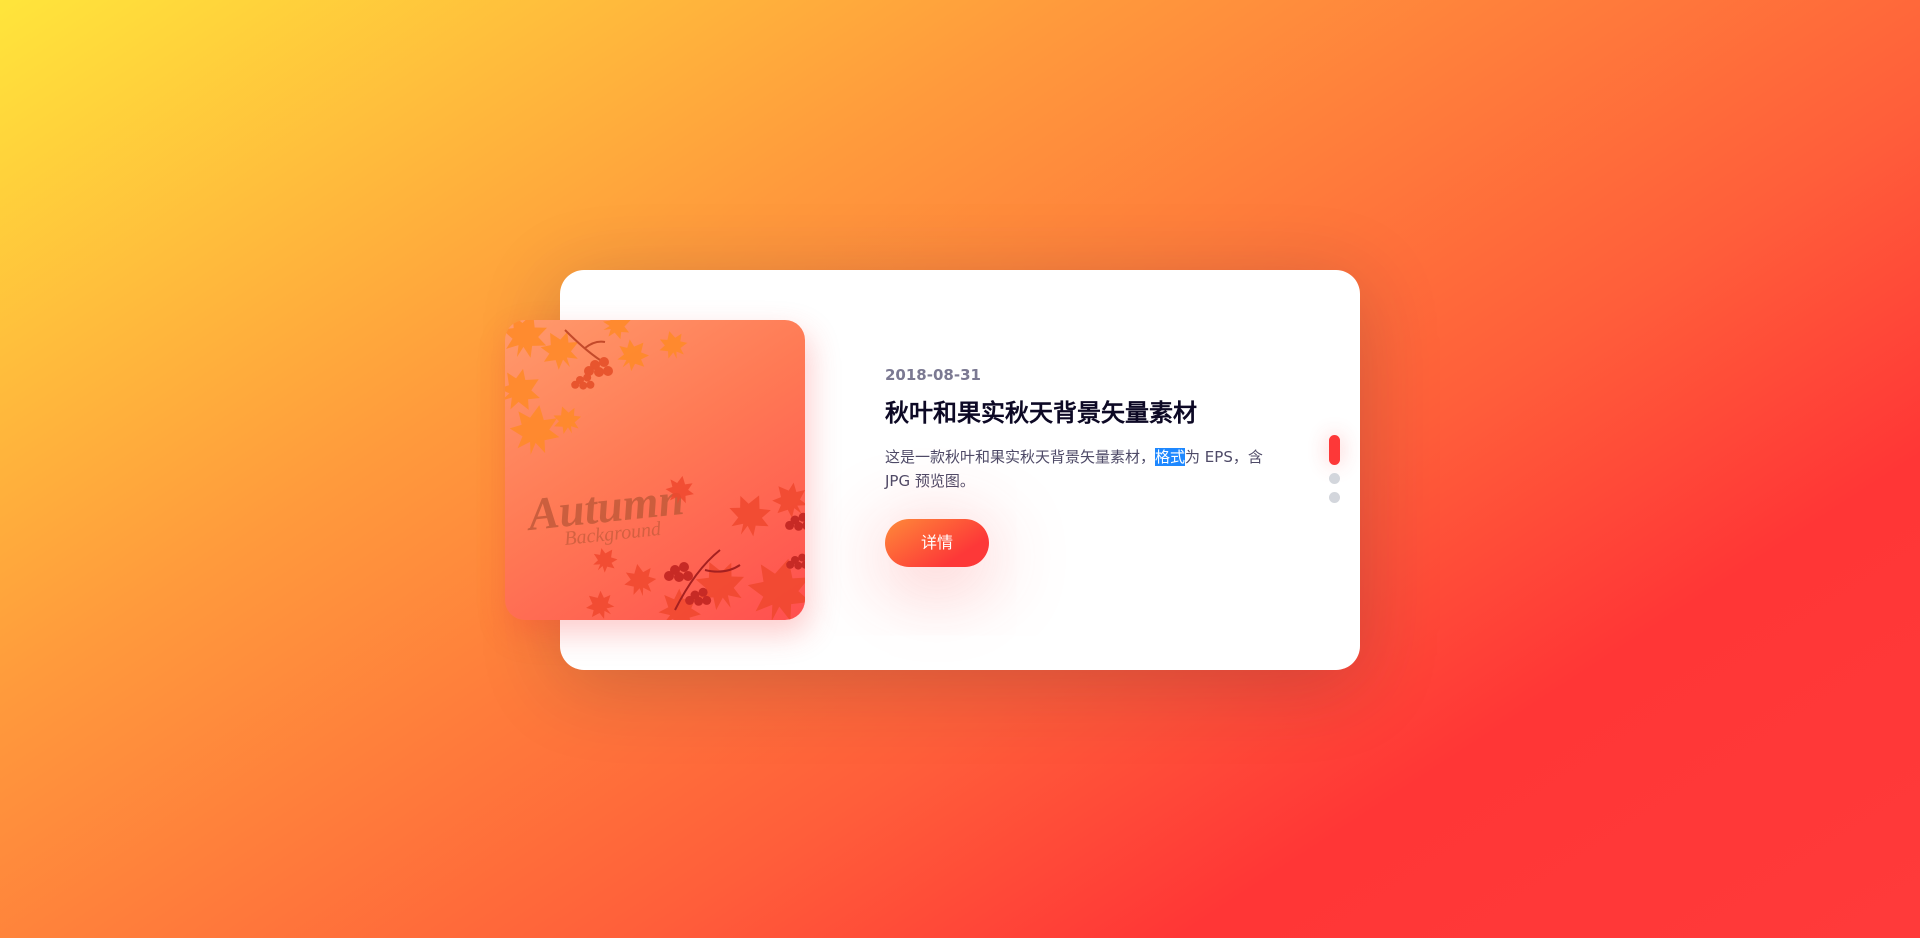 The width and height of the screenshot is (1920, 938). What do you see at coordinates (1334, 450) in the screenshot?
I see `pagination-bullet-active` at bounding box center [1334, 450].